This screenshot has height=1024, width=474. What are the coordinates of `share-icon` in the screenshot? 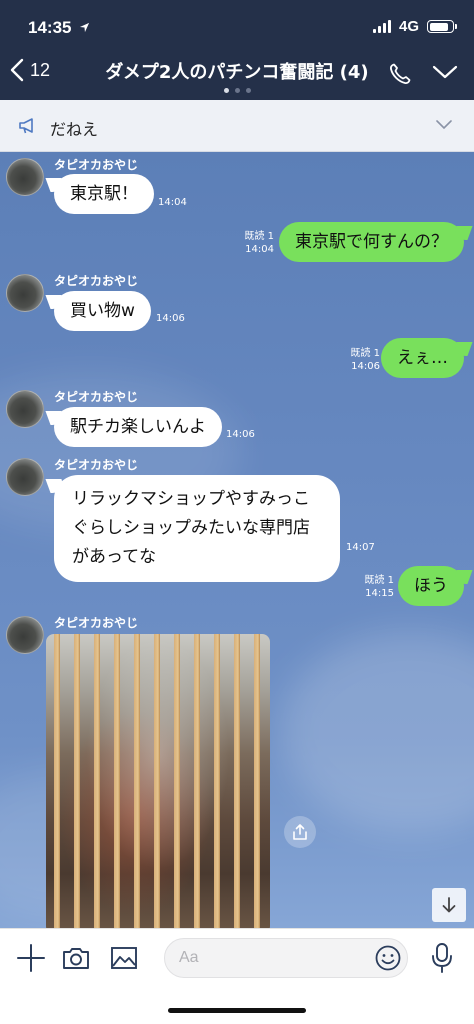 It's located at (300, 832).